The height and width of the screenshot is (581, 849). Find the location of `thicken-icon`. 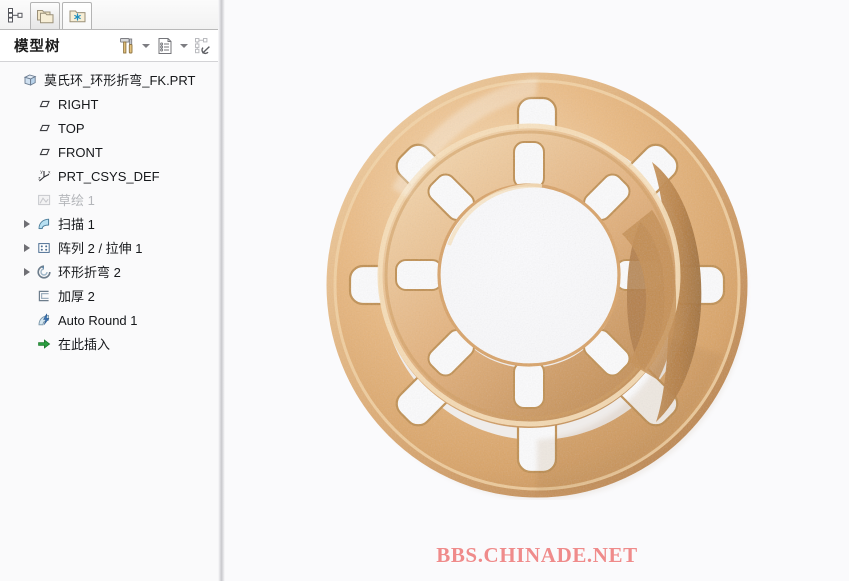

thicken-icon is located at coordinates (43, 296).